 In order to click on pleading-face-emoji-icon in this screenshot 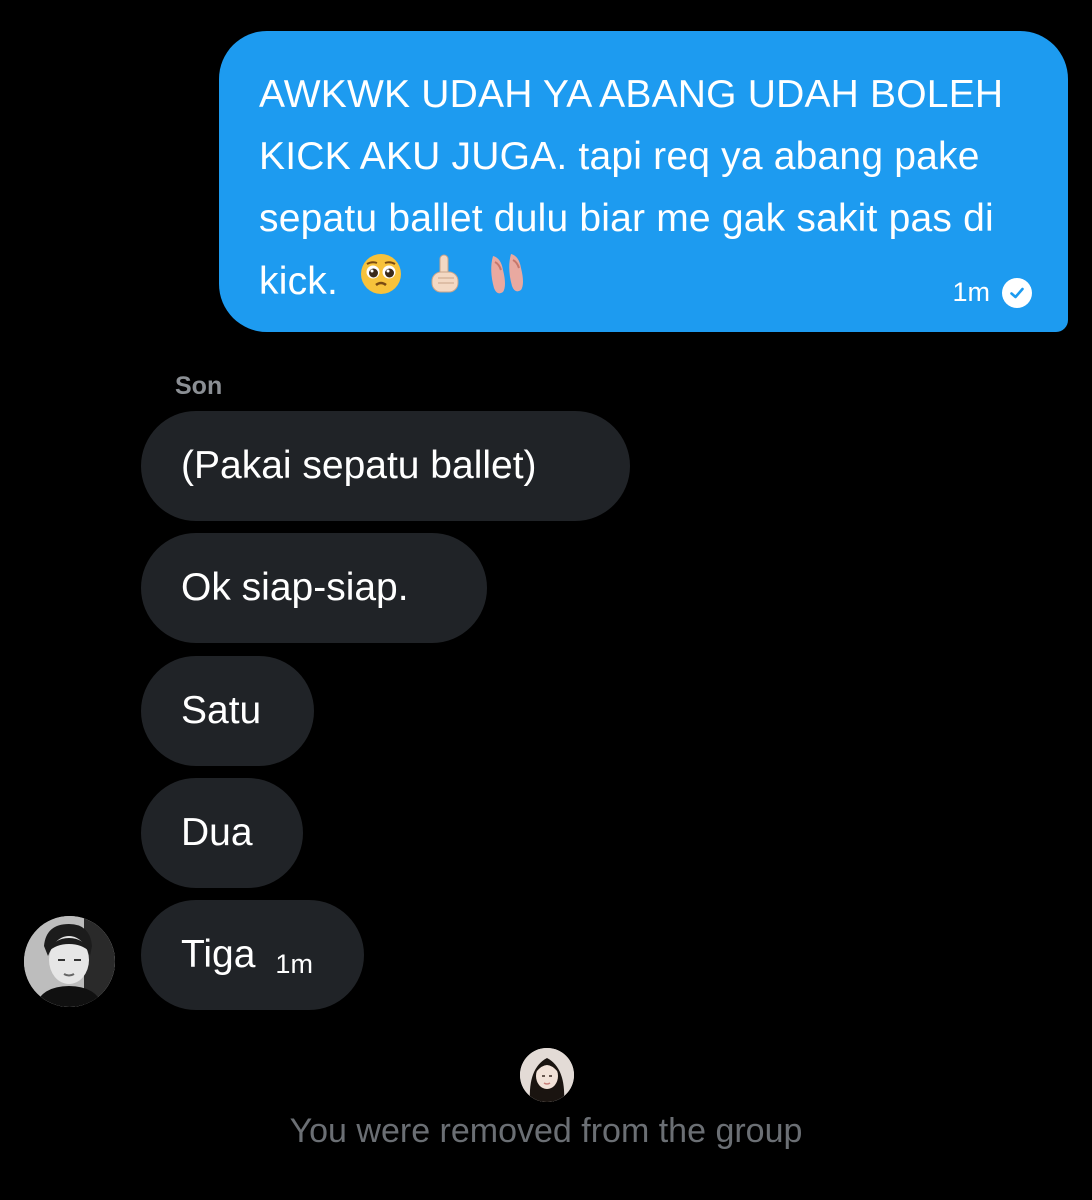, I will do `click(381, 283)`.